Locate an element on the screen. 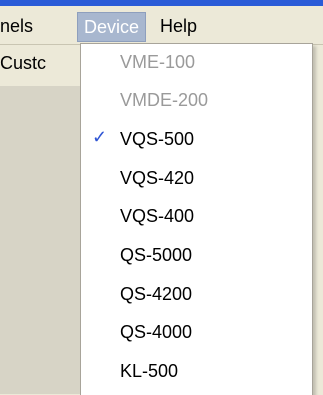 The width and height of the screenshot is (323, 395). device-option-label: VQS-400 is located at coordinates (157, 216).